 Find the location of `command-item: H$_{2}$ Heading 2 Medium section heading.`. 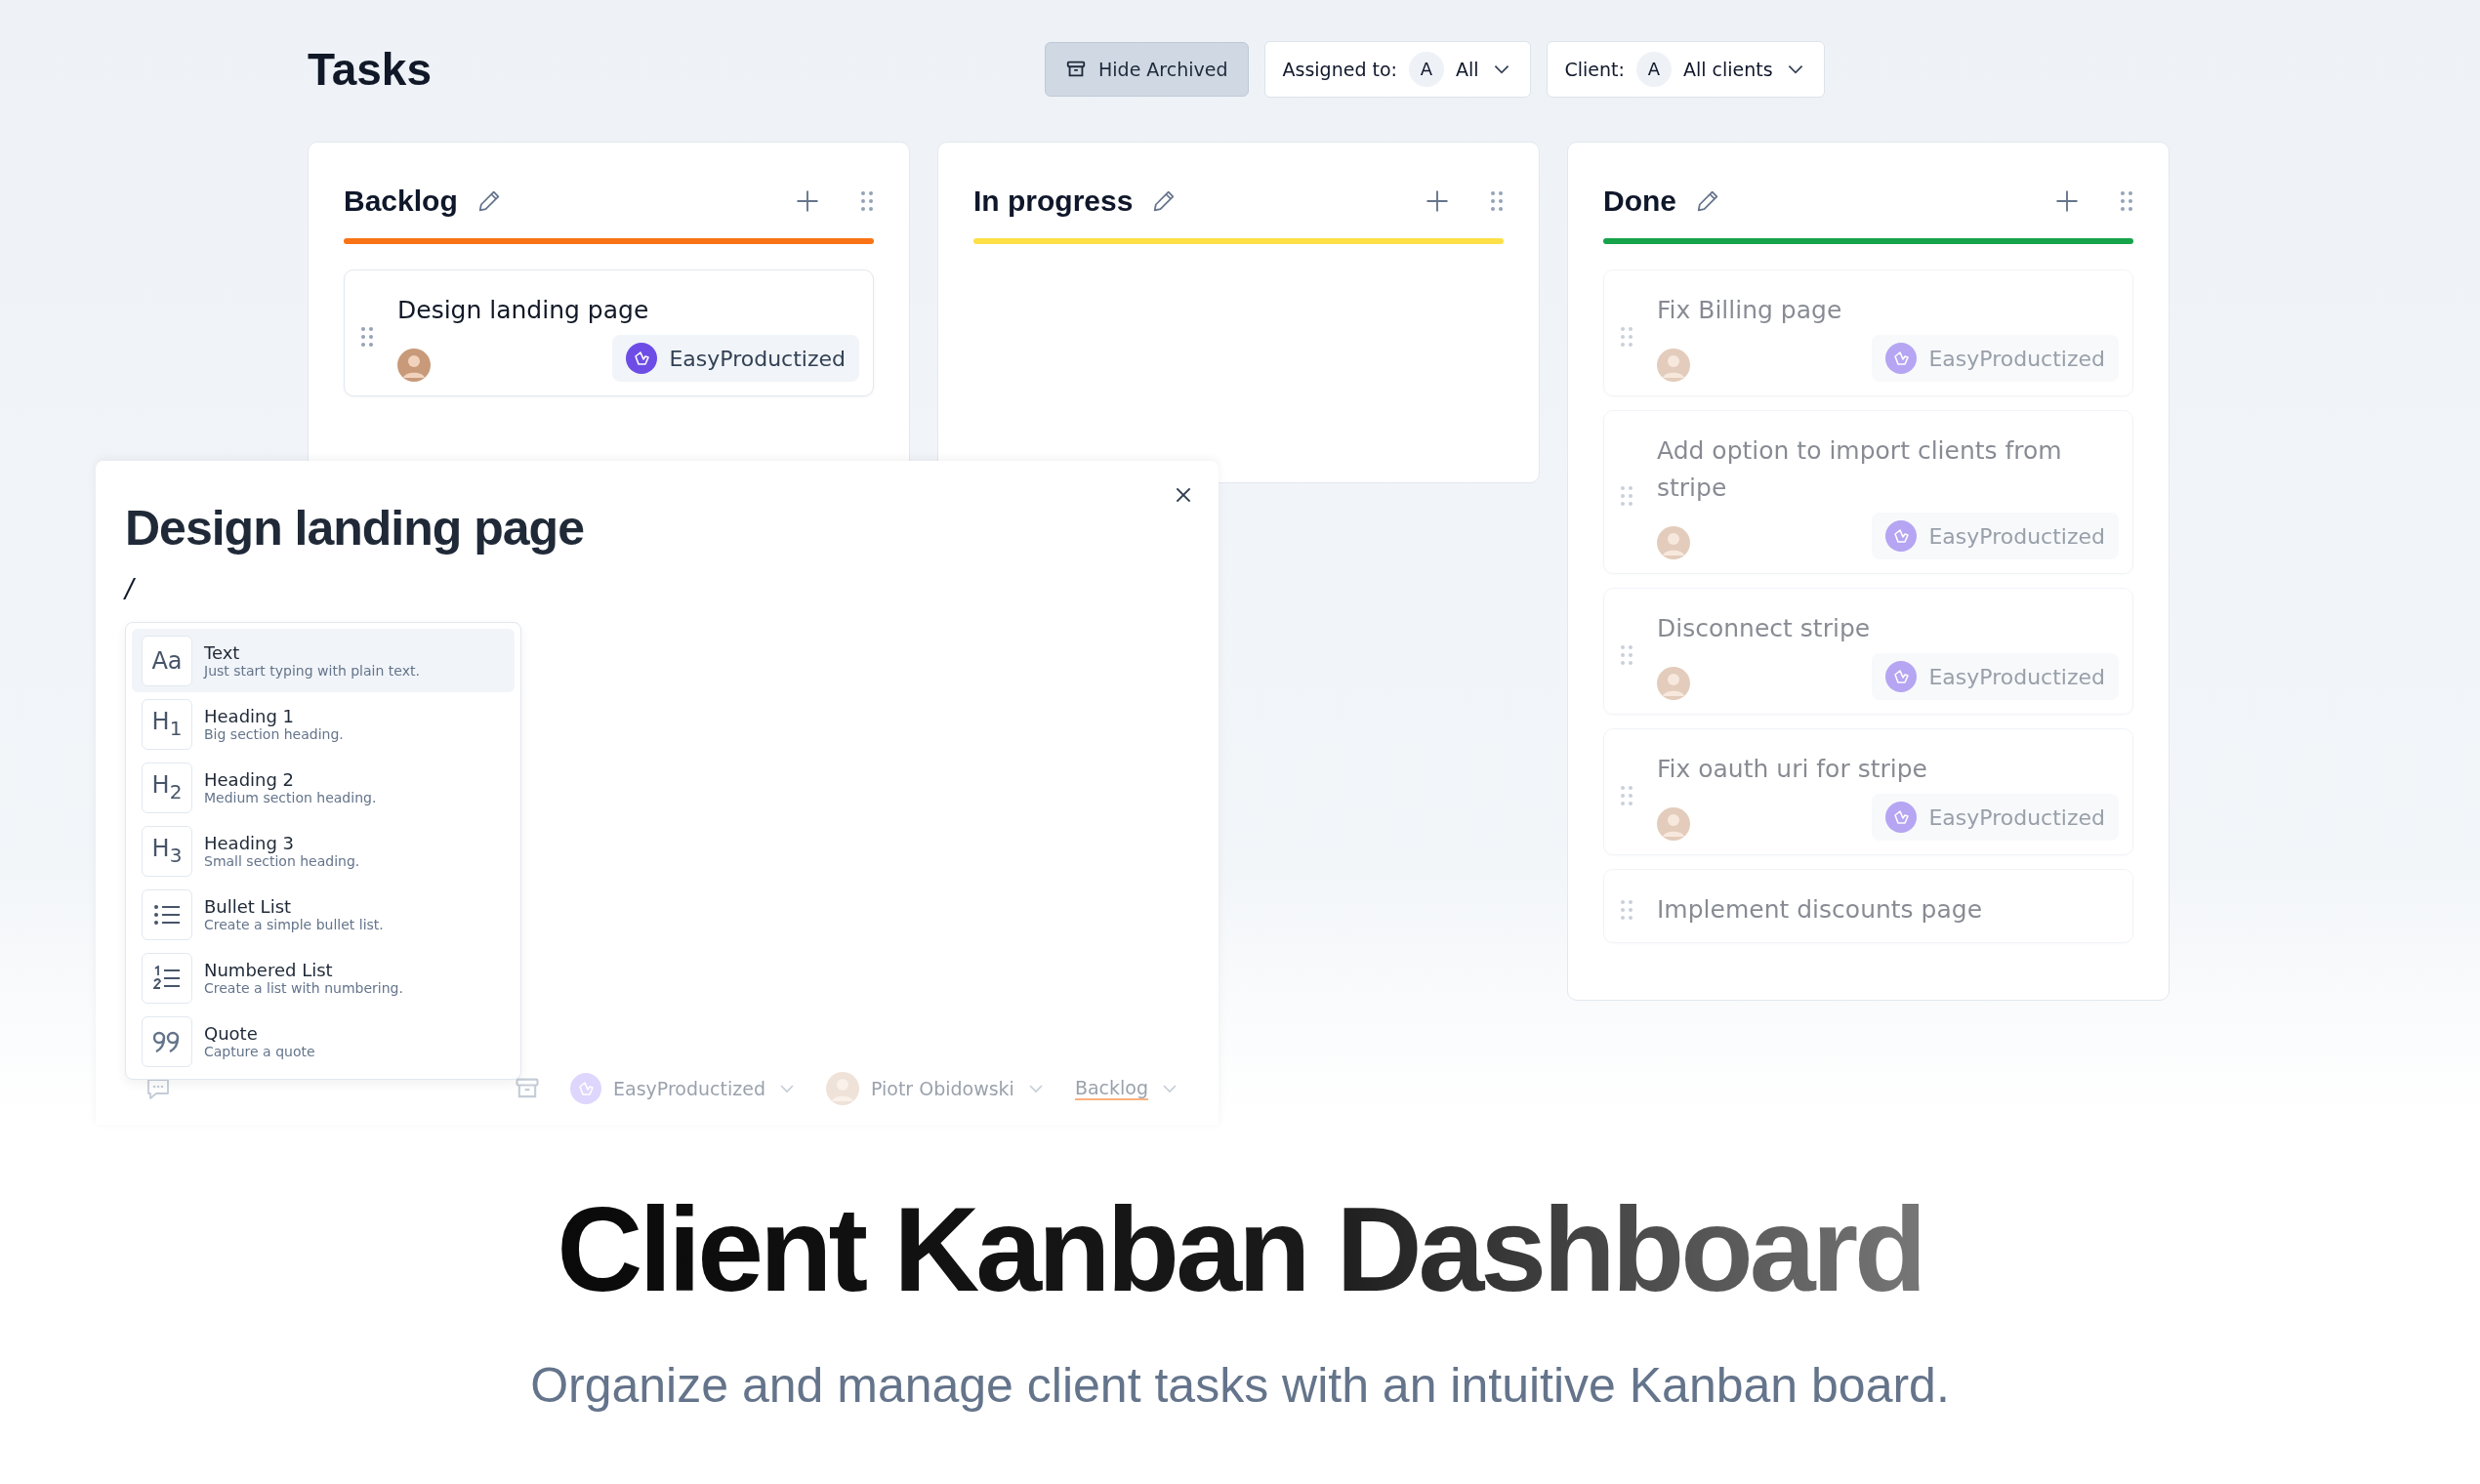

command-item: H$_{2}$ Heading 2 Medium section heading. is located at coordinates (323, 788).